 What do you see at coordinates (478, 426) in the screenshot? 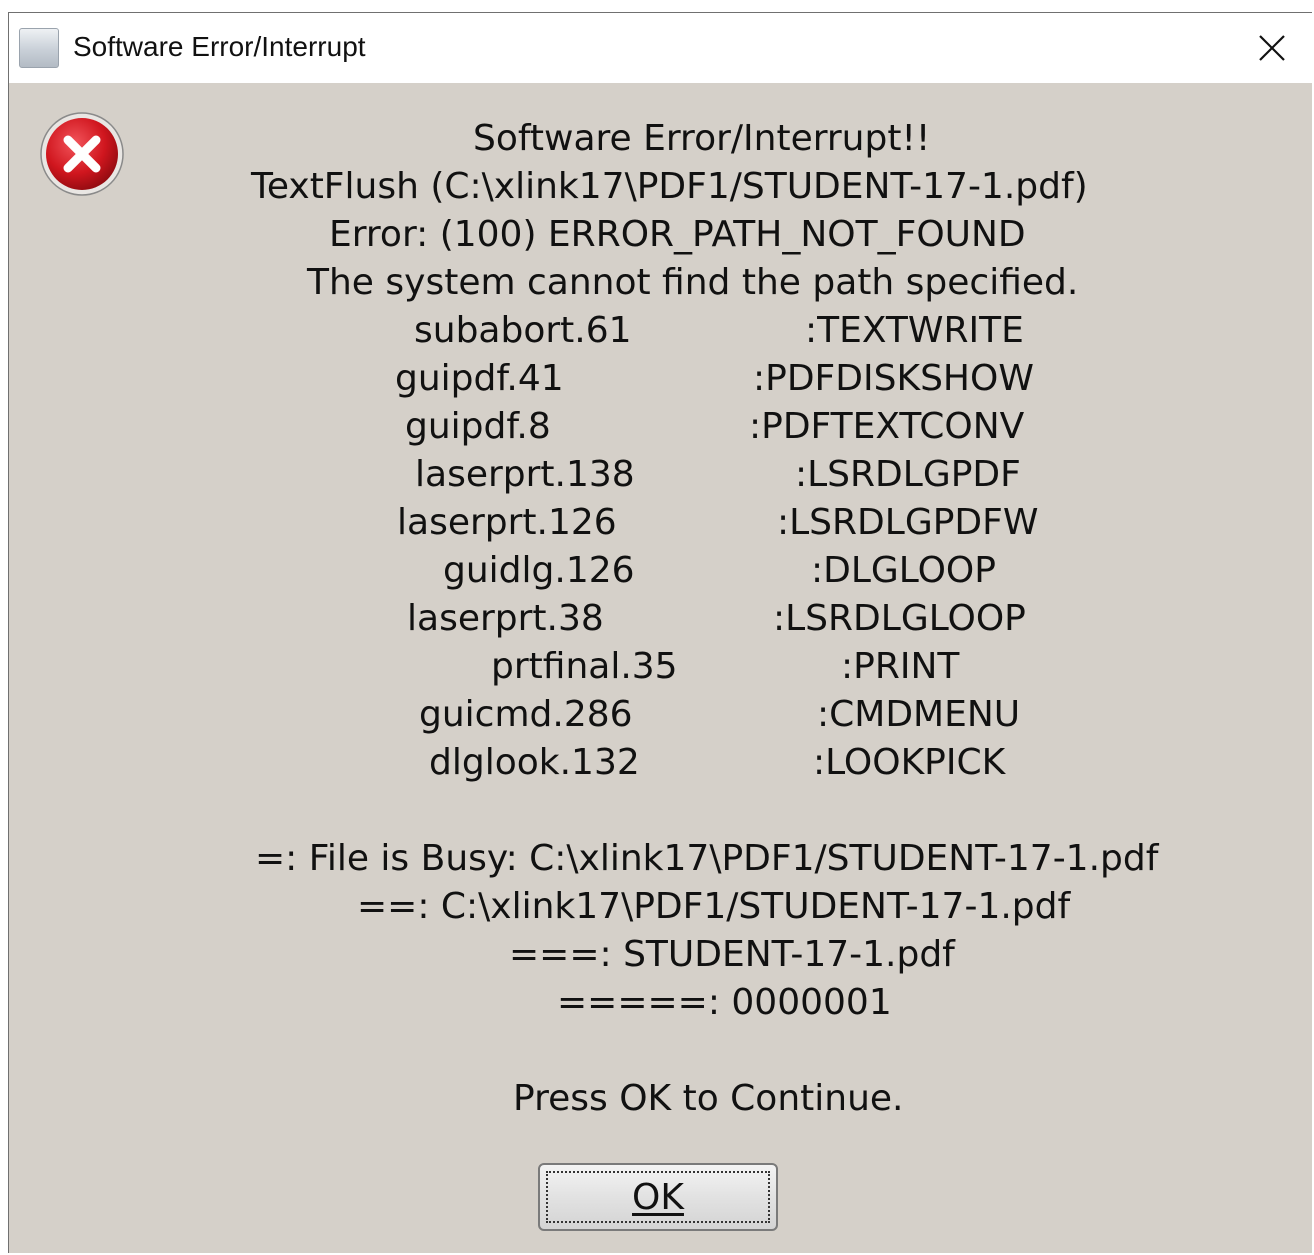
I see `stack-location: guipdf.8` at bounding box center [478, 426].